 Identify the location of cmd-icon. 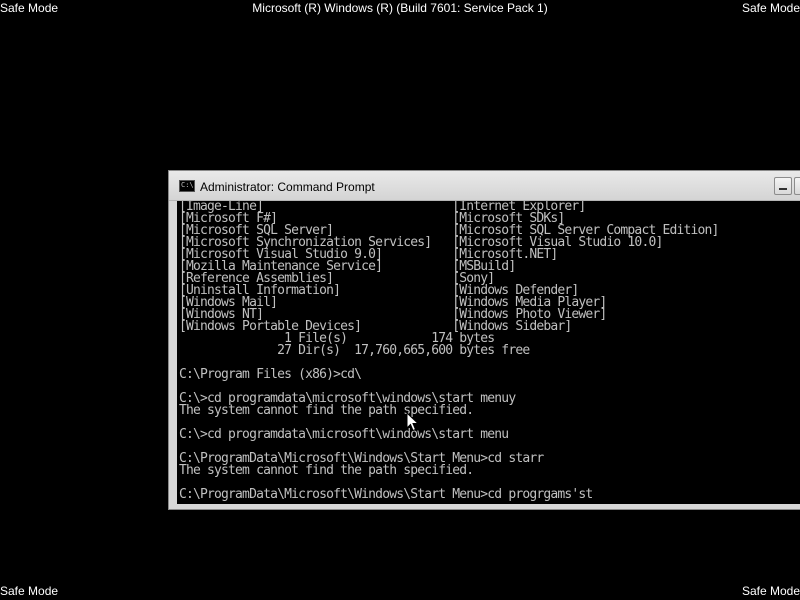
(187, 186).